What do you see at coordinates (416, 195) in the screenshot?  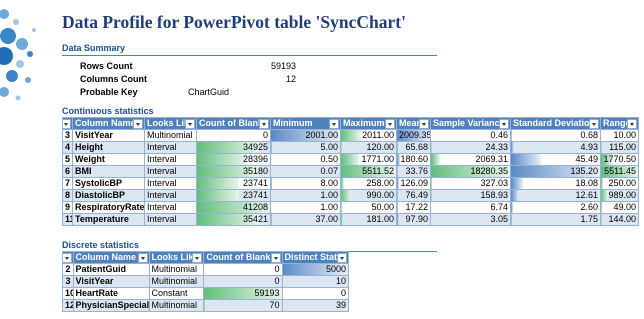 I see `cell-value: 76.49` at bounding box center [416, 195].